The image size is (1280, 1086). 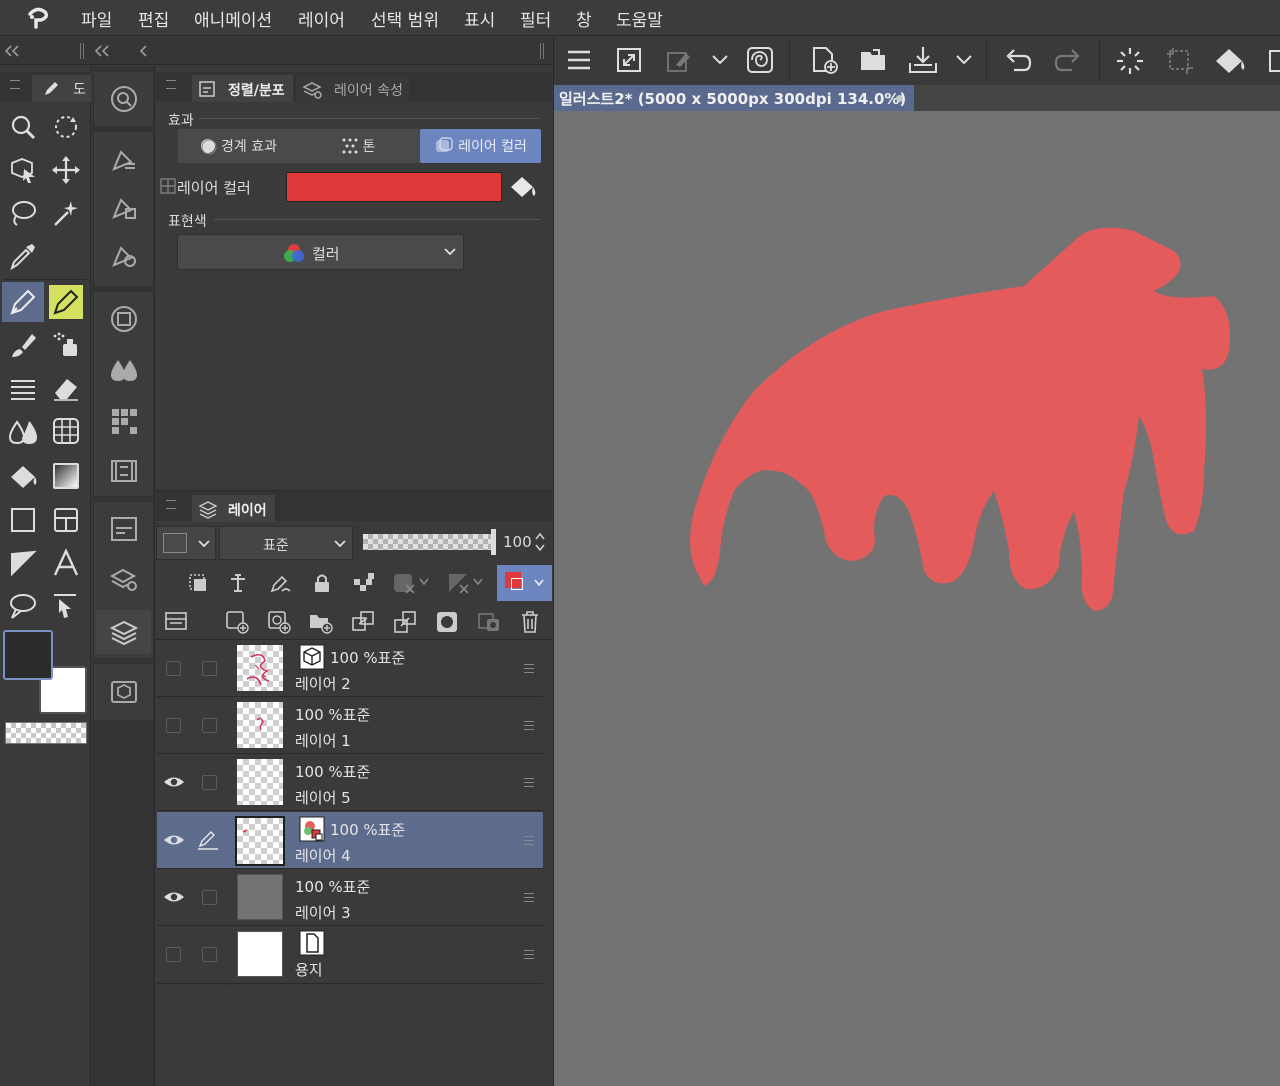 I want to click on main-color-swatch, so click(x=28, y=655).